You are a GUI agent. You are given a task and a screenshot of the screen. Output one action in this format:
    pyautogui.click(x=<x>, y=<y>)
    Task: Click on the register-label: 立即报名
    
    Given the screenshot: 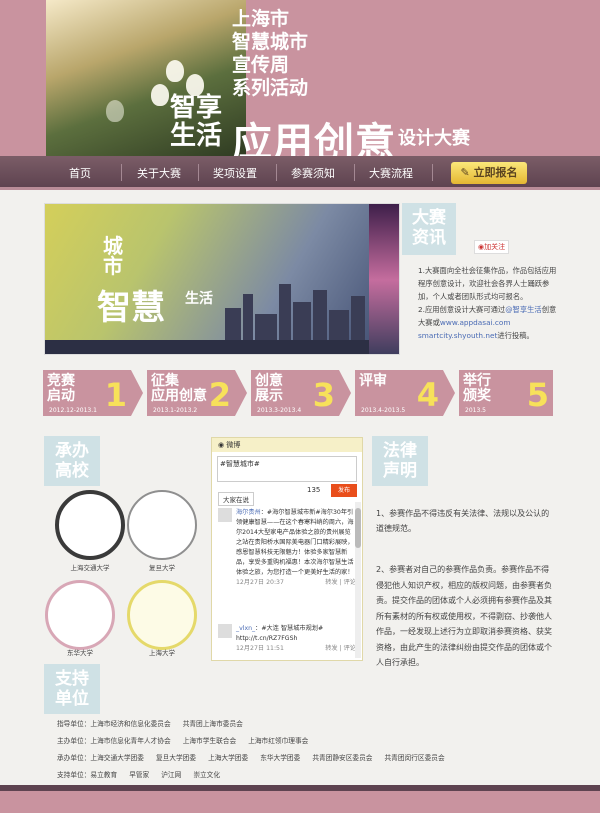 What is the action you would take?
    pyautogui.click(x=495, y=172)
    